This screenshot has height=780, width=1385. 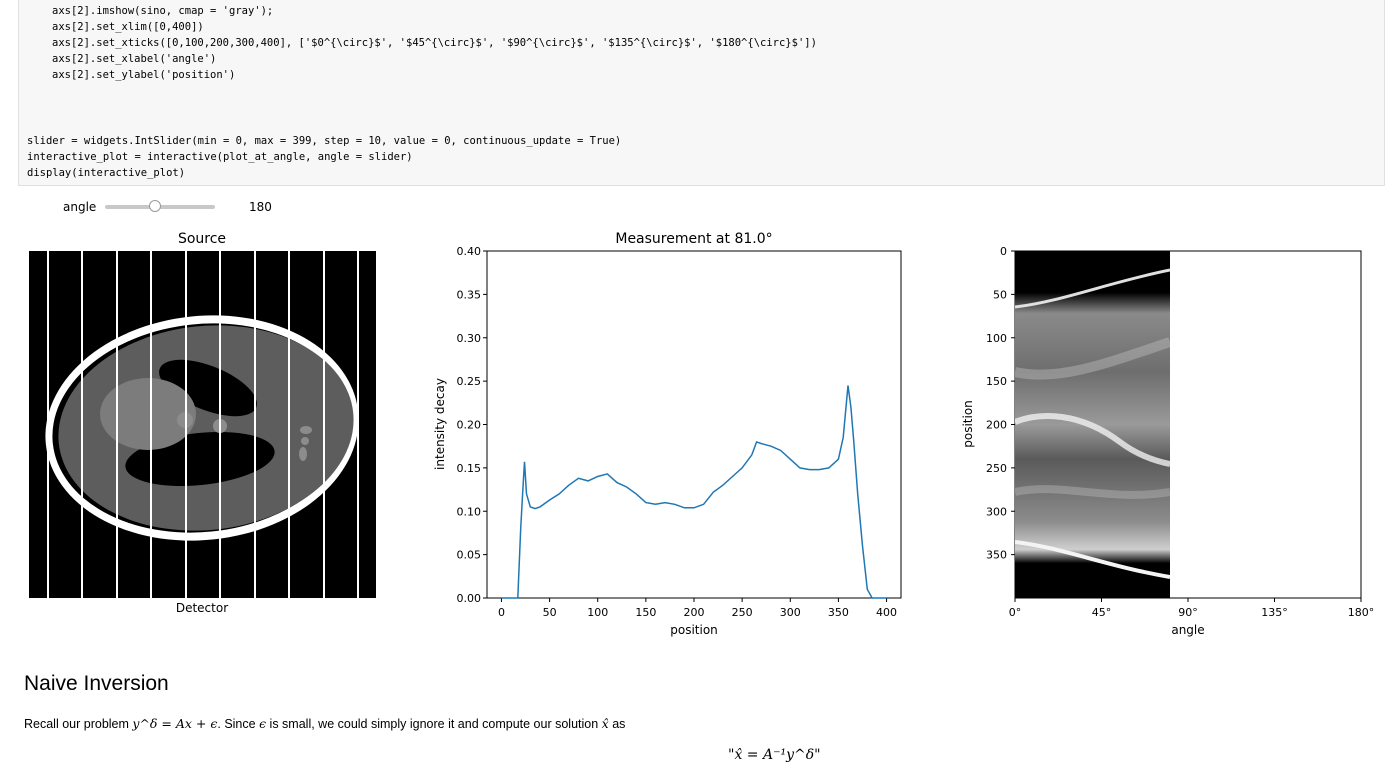 I want to click on source-title: Source, so click(x=202, y=239).